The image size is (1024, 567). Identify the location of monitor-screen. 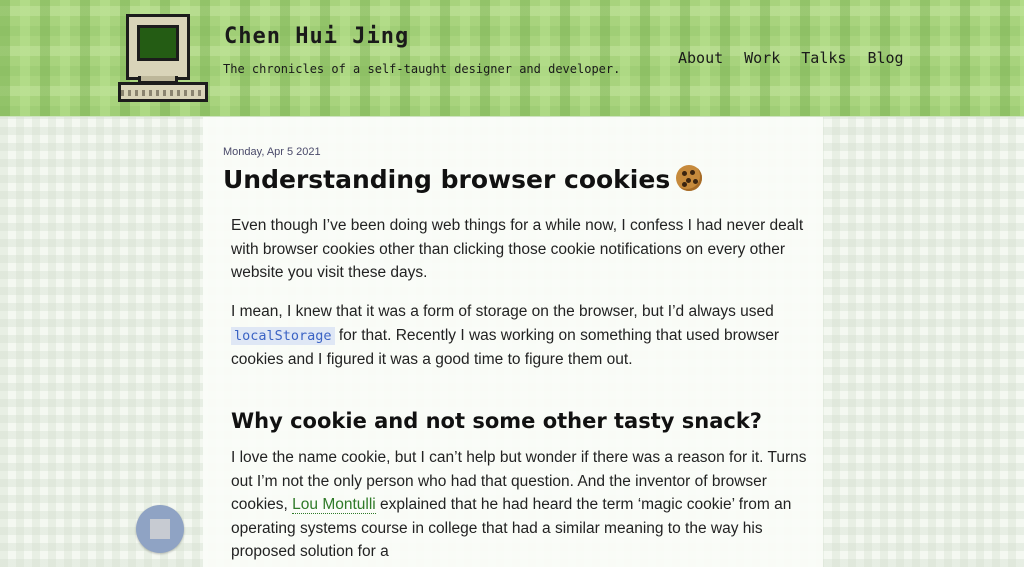
(158, 43).